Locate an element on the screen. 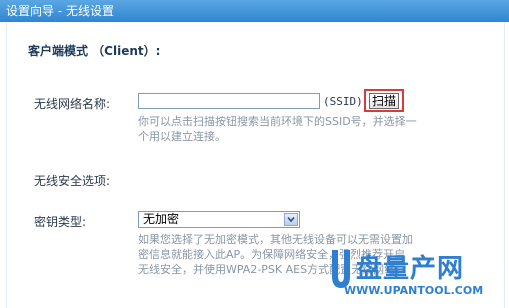 The width and height of the screenshot is (509, 308). key-type-label: 密钥类型: is located at coordinates (60, 222).